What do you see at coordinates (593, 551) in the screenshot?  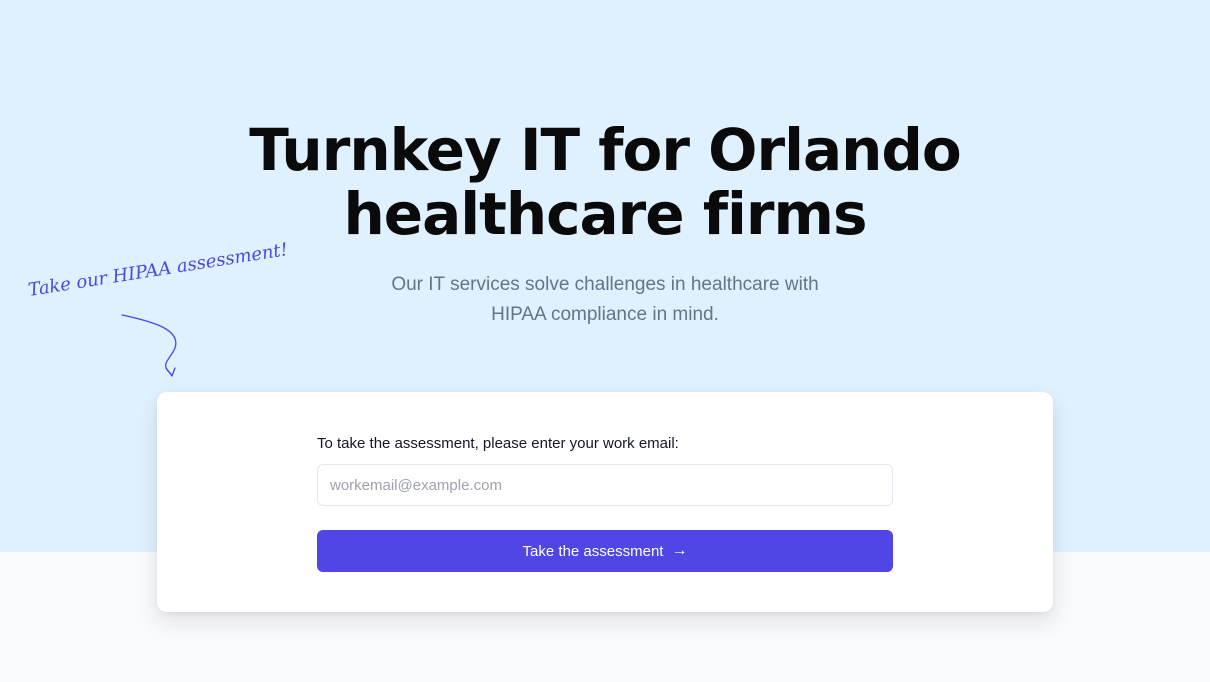 I see `take-assessment-button-label: Take the assessment` at bounding box center [593, 551].